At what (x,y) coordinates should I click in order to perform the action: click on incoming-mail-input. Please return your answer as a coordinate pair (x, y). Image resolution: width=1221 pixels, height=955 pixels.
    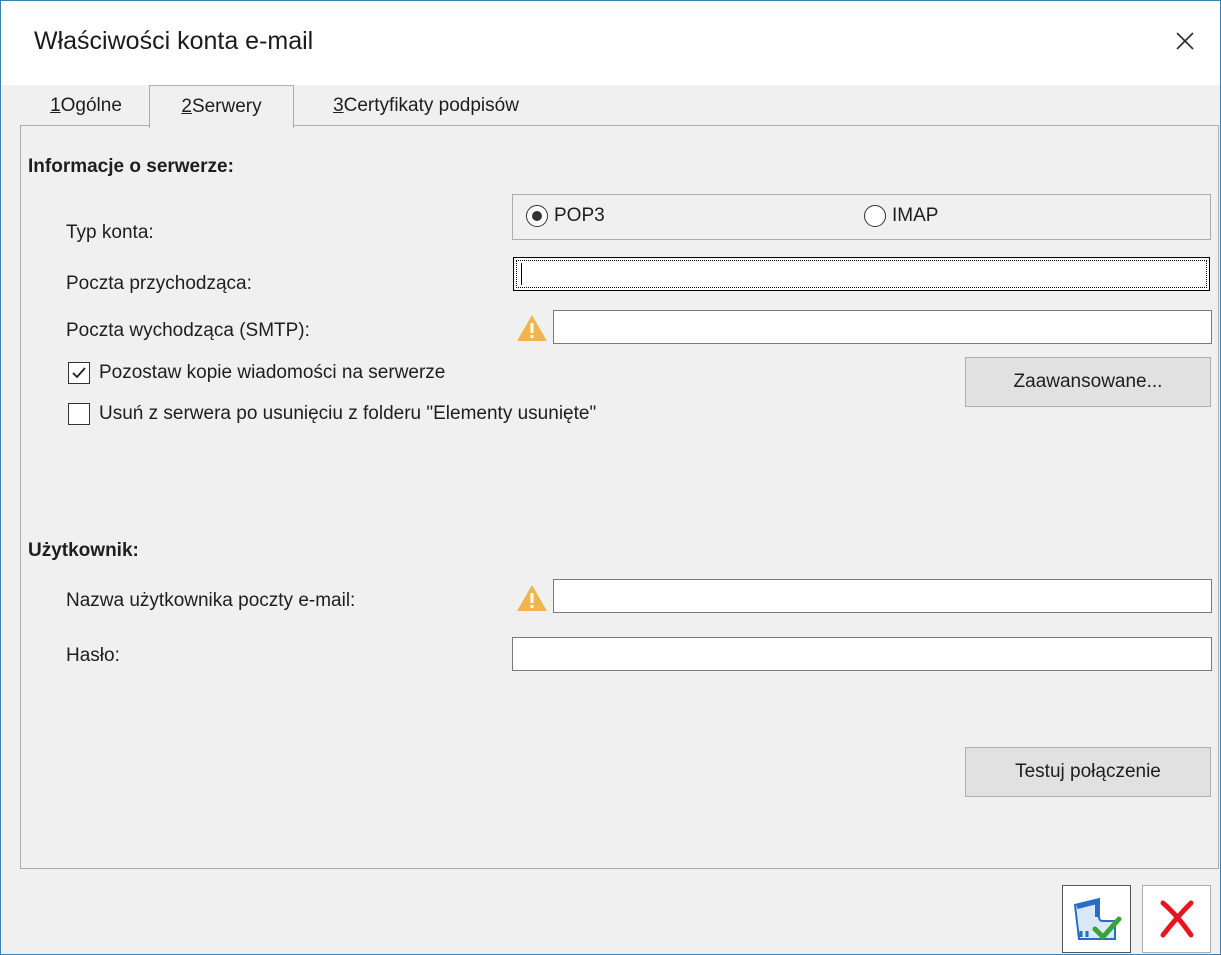
    Looking at the image, I should click on (861, 274).